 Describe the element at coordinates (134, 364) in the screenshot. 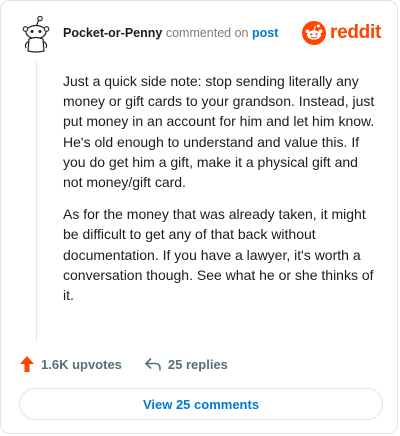

I see `comment-actions: 1.6K upvotes 25 replies` at that location.